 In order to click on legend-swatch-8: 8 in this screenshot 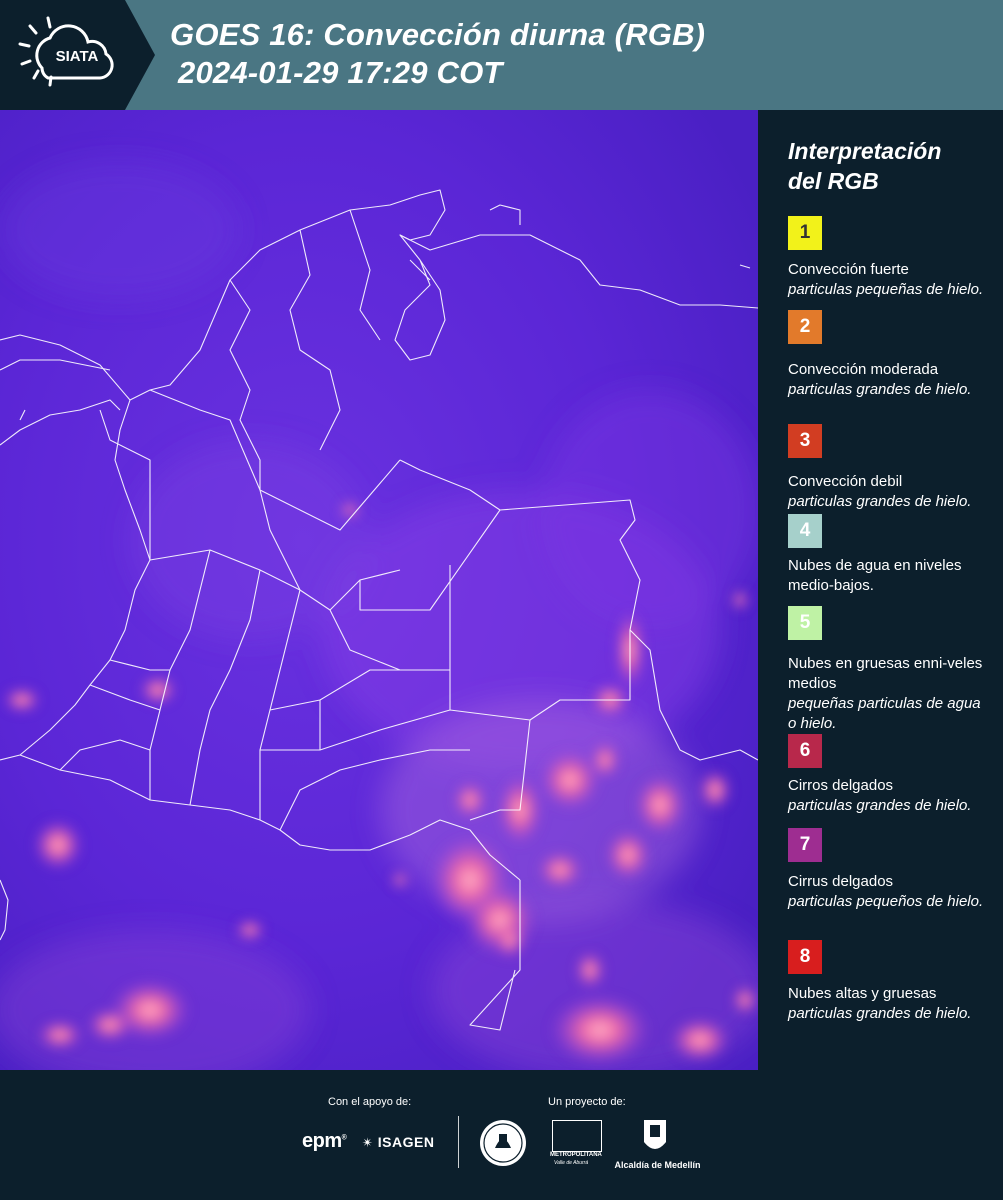, I will do `click(805, 957)`.